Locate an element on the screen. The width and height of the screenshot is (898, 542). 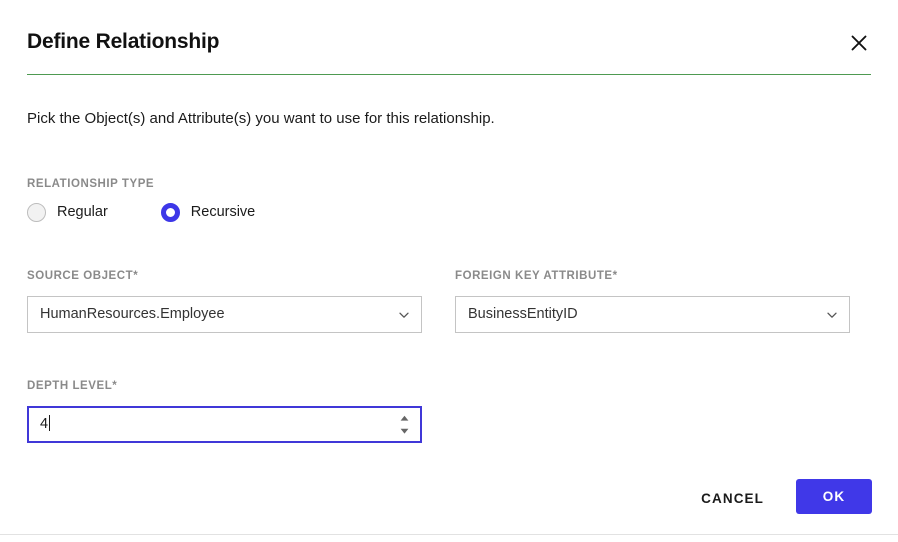
text-caret is located at coordinates (50, 423).